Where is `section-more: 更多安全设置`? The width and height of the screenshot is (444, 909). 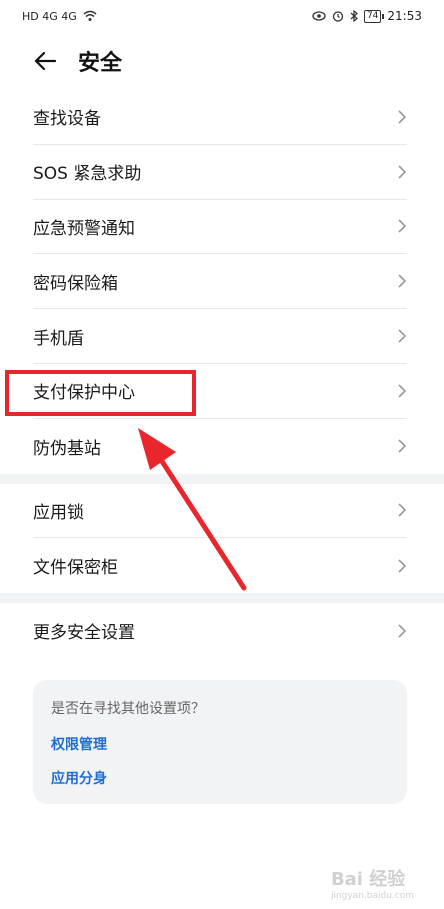
section-more: 更多安全设置 is located at coordinates (222, 630).